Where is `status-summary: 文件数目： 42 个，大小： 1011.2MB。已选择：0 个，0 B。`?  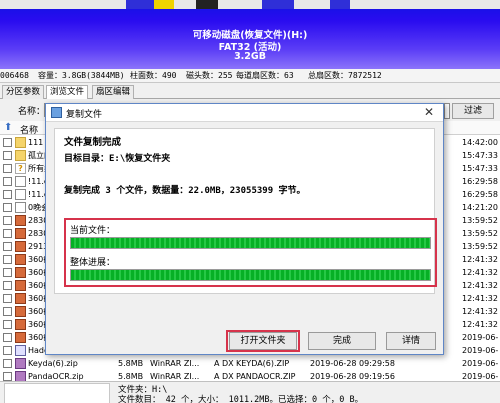 status-summary: 文件数目： 42 个，大小： 1011.2MB。已选择：0 个，0 B。 is located at coordinates (241, 399).